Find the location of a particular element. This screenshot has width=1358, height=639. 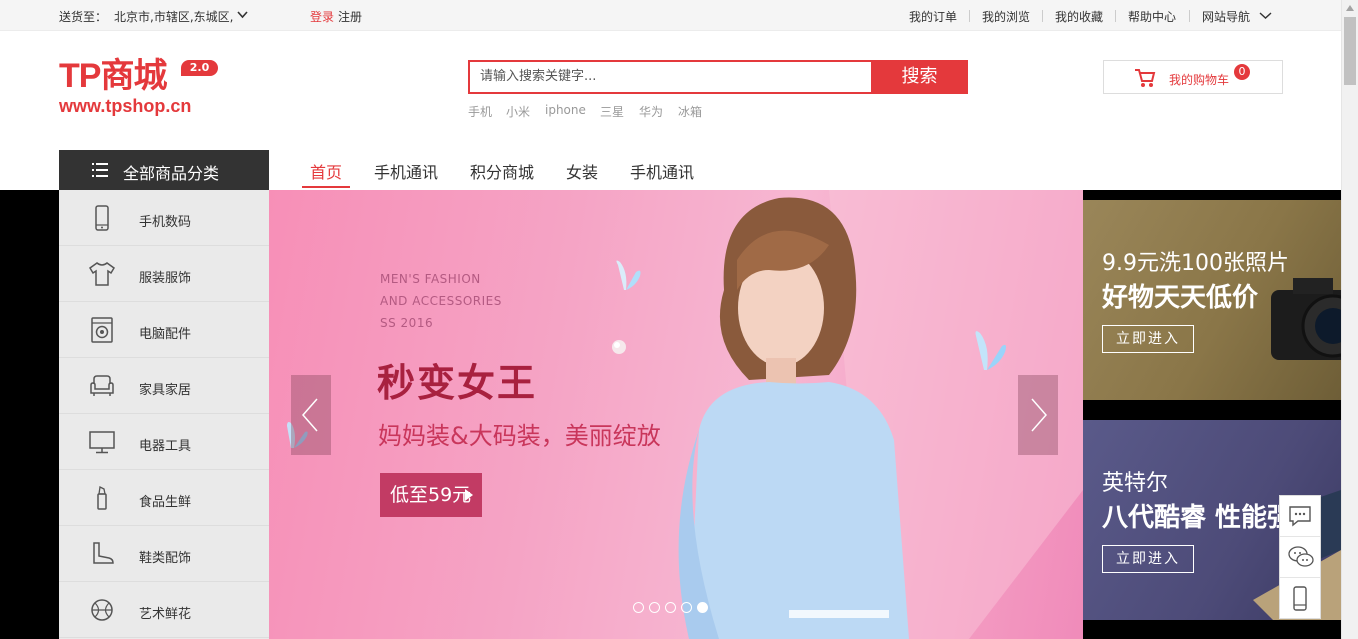

hot-word: 冰箱 is located at coordinates (690, 111).